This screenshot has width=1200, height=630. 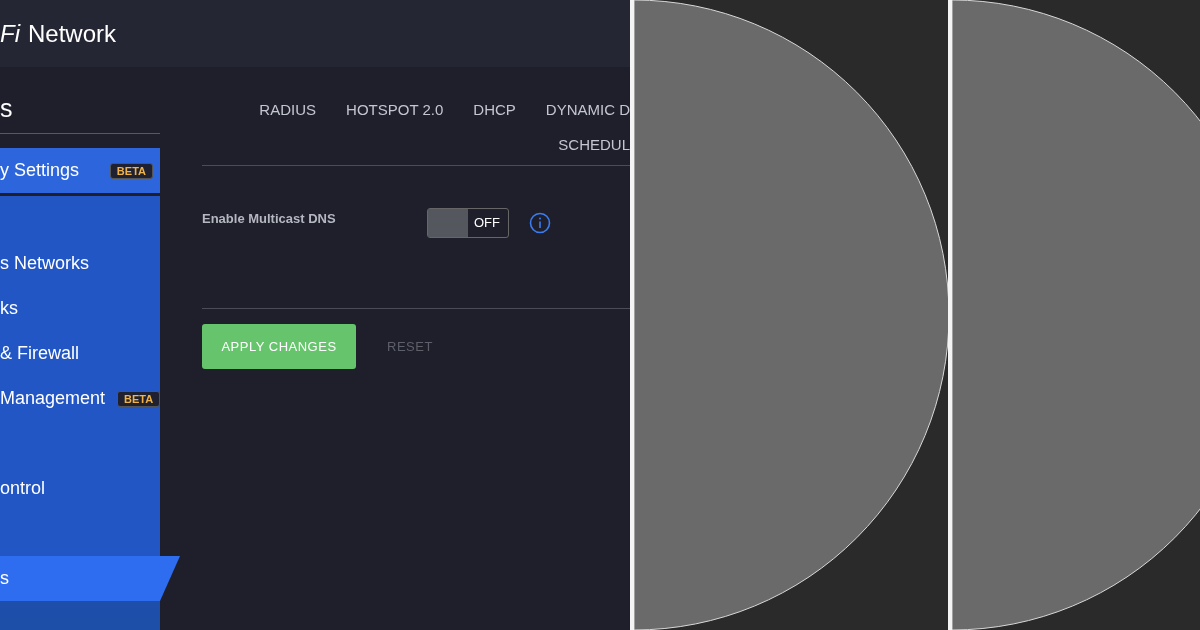 I want to click on toggle-switch: OFF, so click(x=468, y=223).